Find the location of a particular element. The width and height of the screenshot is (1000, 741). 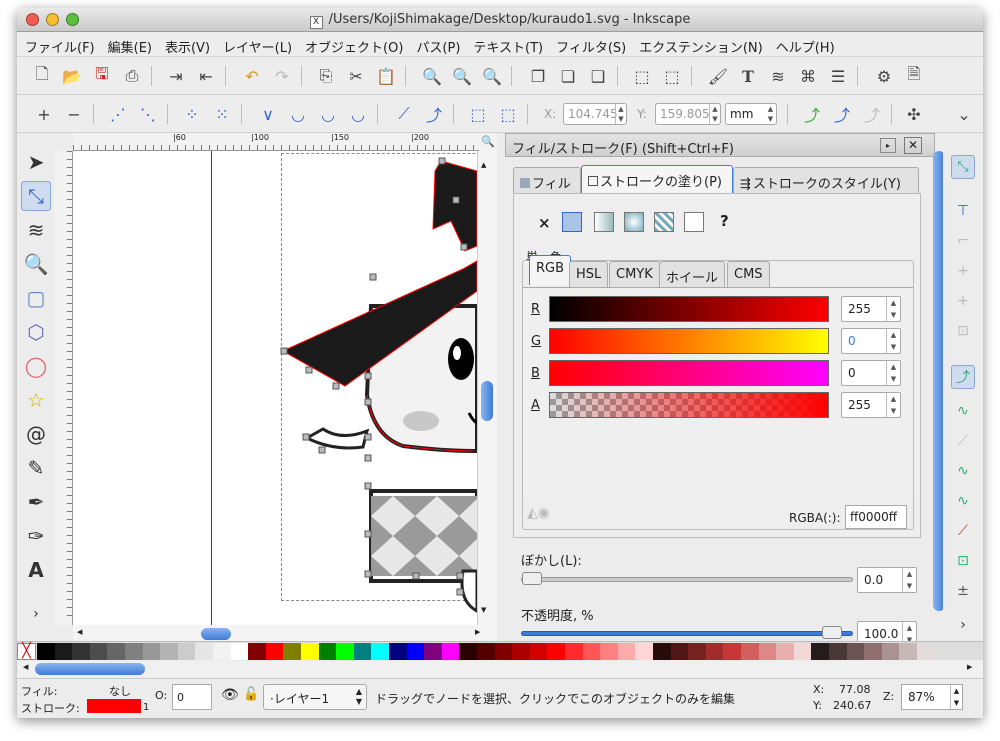

selector-tool-icon: ➤ is located at coordinates (36, 162).